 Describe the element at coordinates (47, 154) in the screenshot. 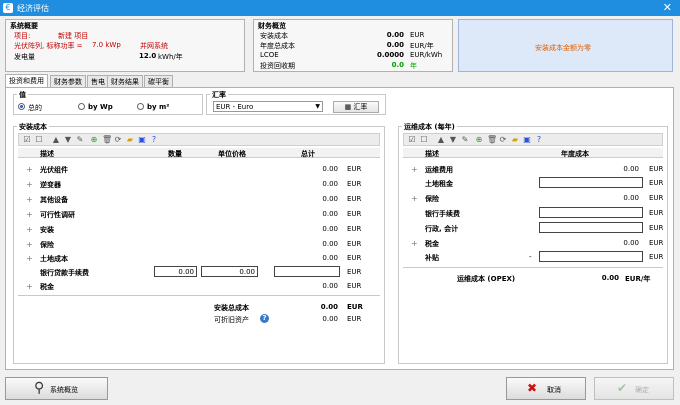

I see `col-desc: 描述` at that location.